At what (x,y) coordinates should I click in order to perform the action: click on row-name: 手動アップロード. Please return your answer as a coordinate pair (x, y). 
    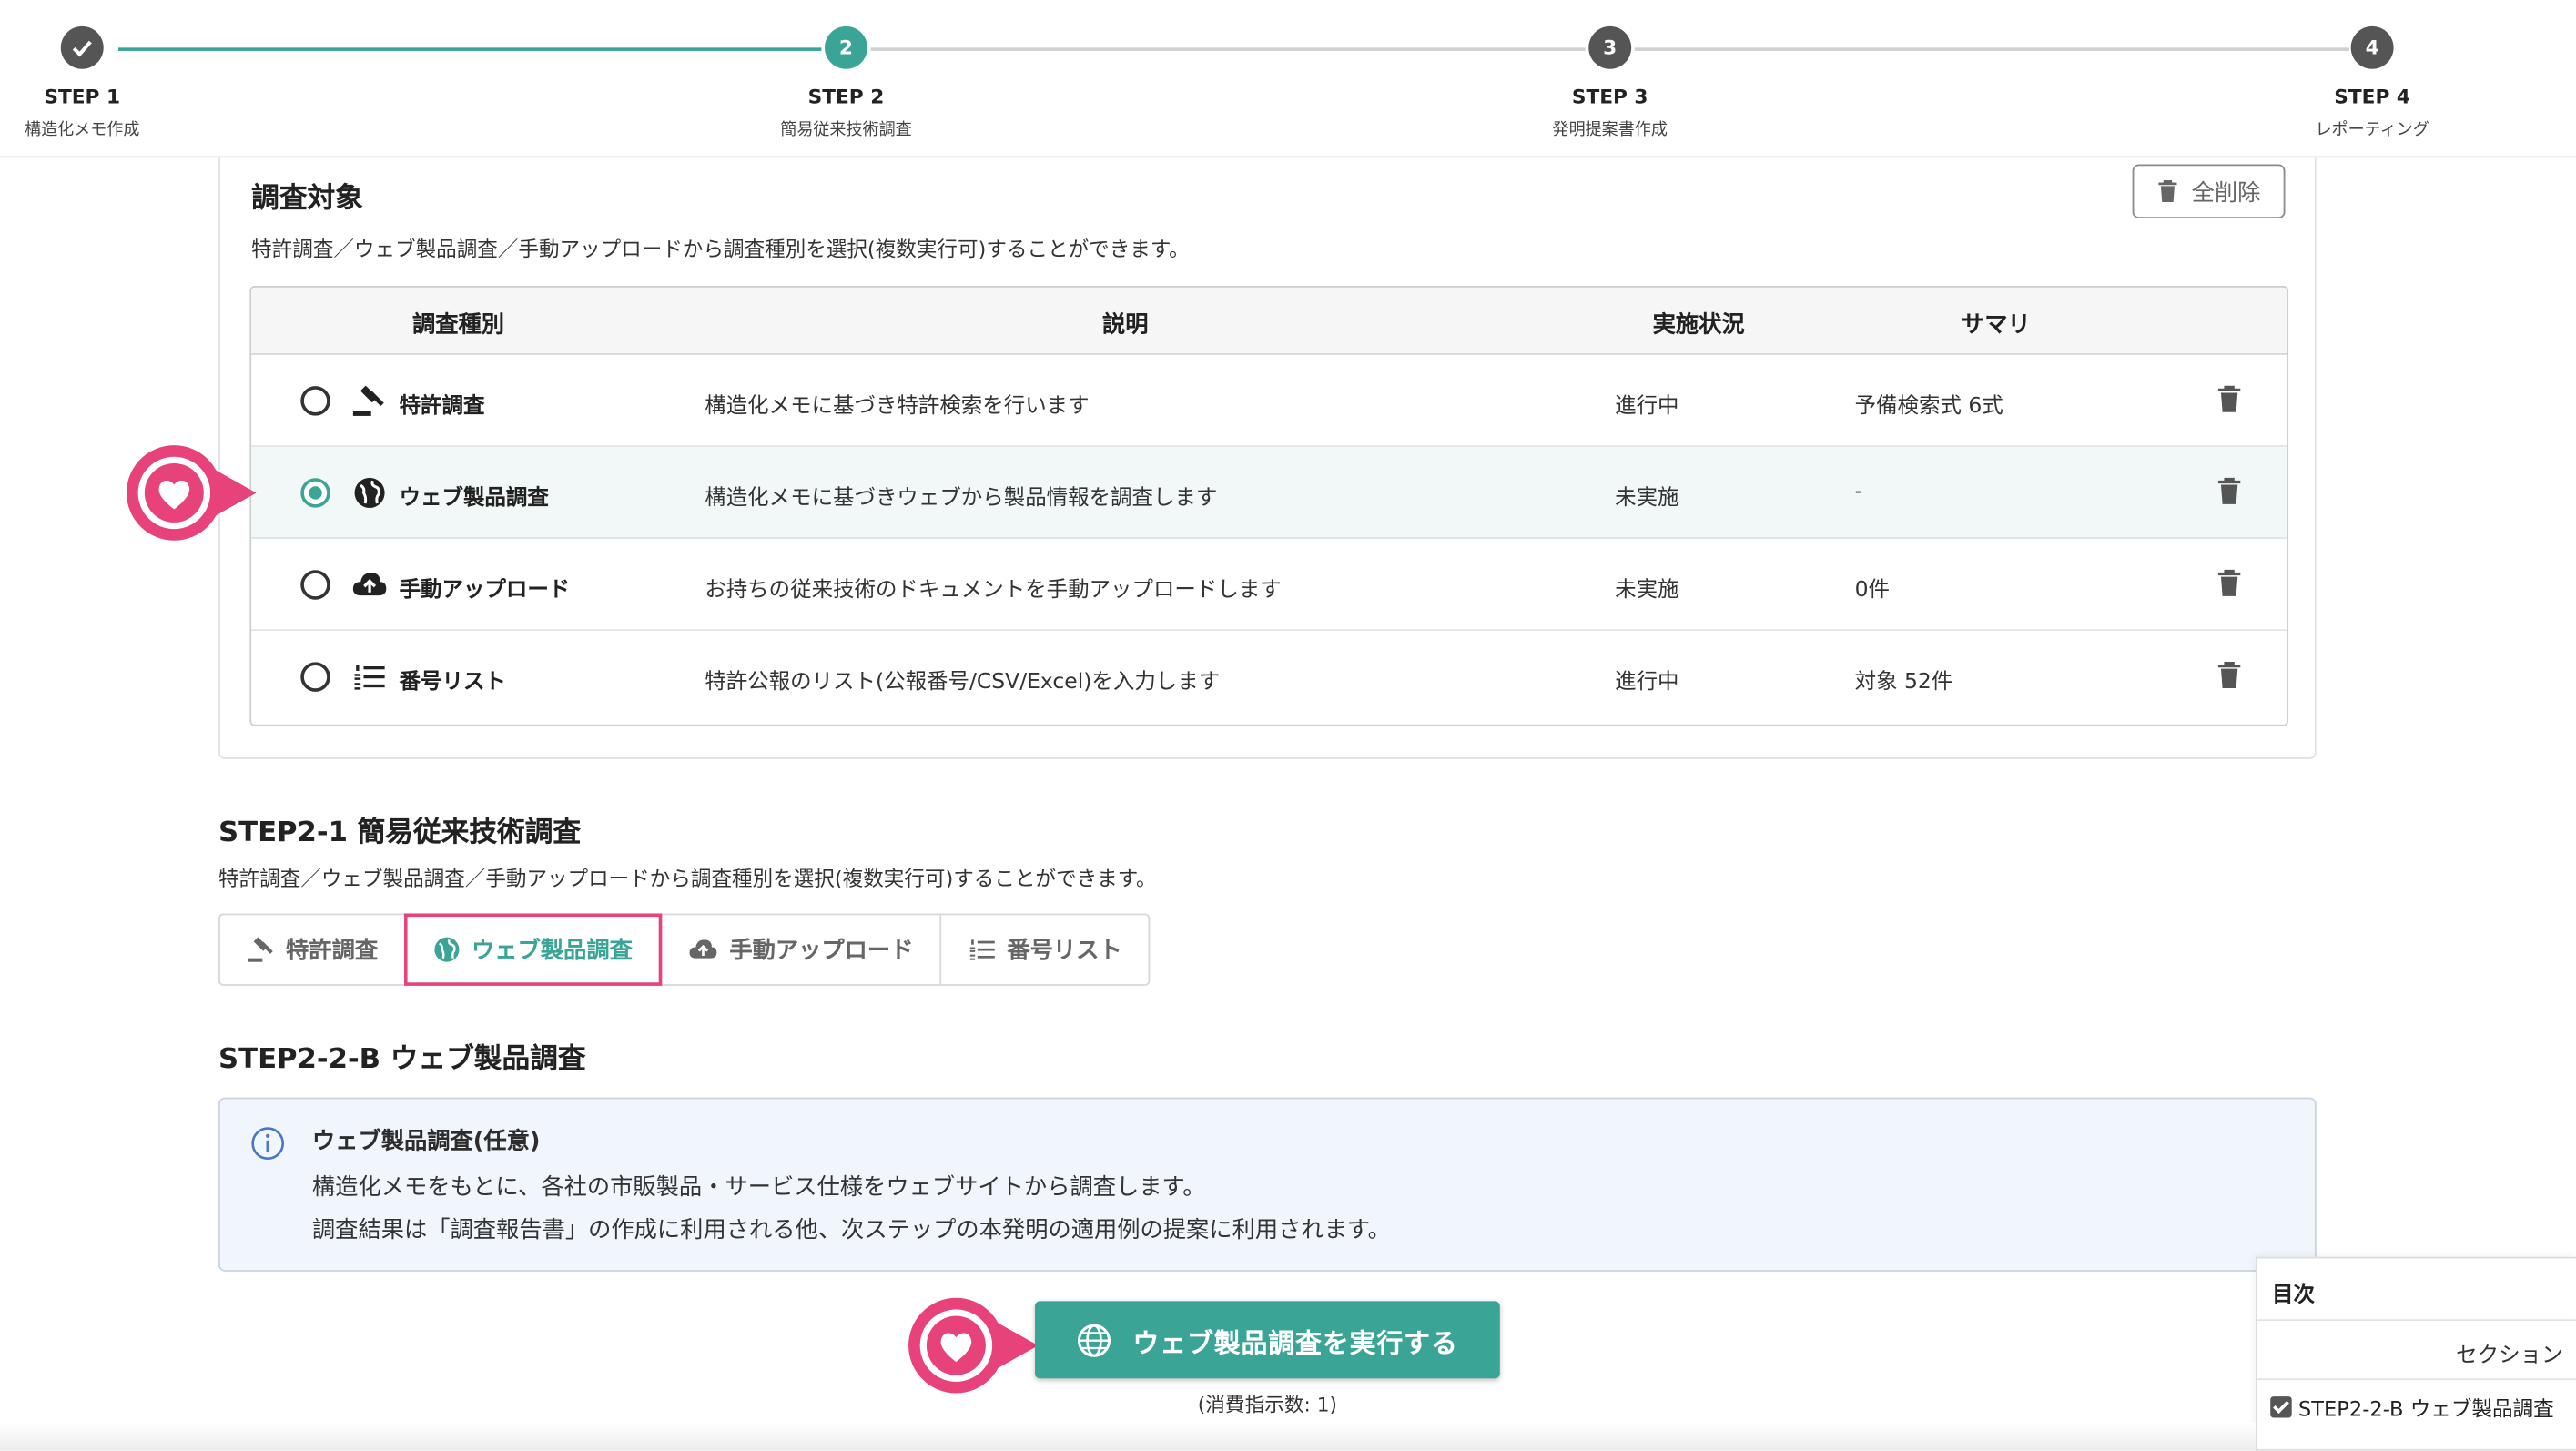
    Looking at the image, I should click on (485, 591).